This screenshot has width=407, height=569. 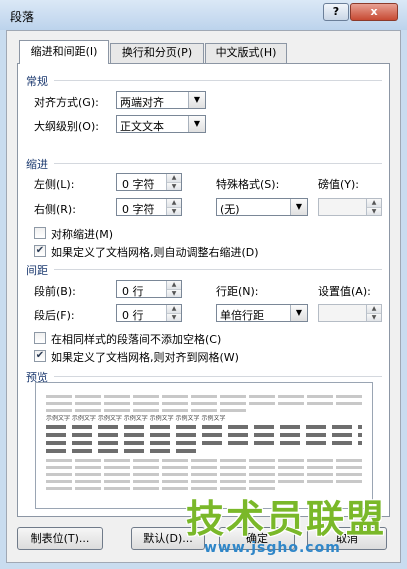 I want to click on outline-level-label: 大纲级别(O):, so click(x=66, y=126).